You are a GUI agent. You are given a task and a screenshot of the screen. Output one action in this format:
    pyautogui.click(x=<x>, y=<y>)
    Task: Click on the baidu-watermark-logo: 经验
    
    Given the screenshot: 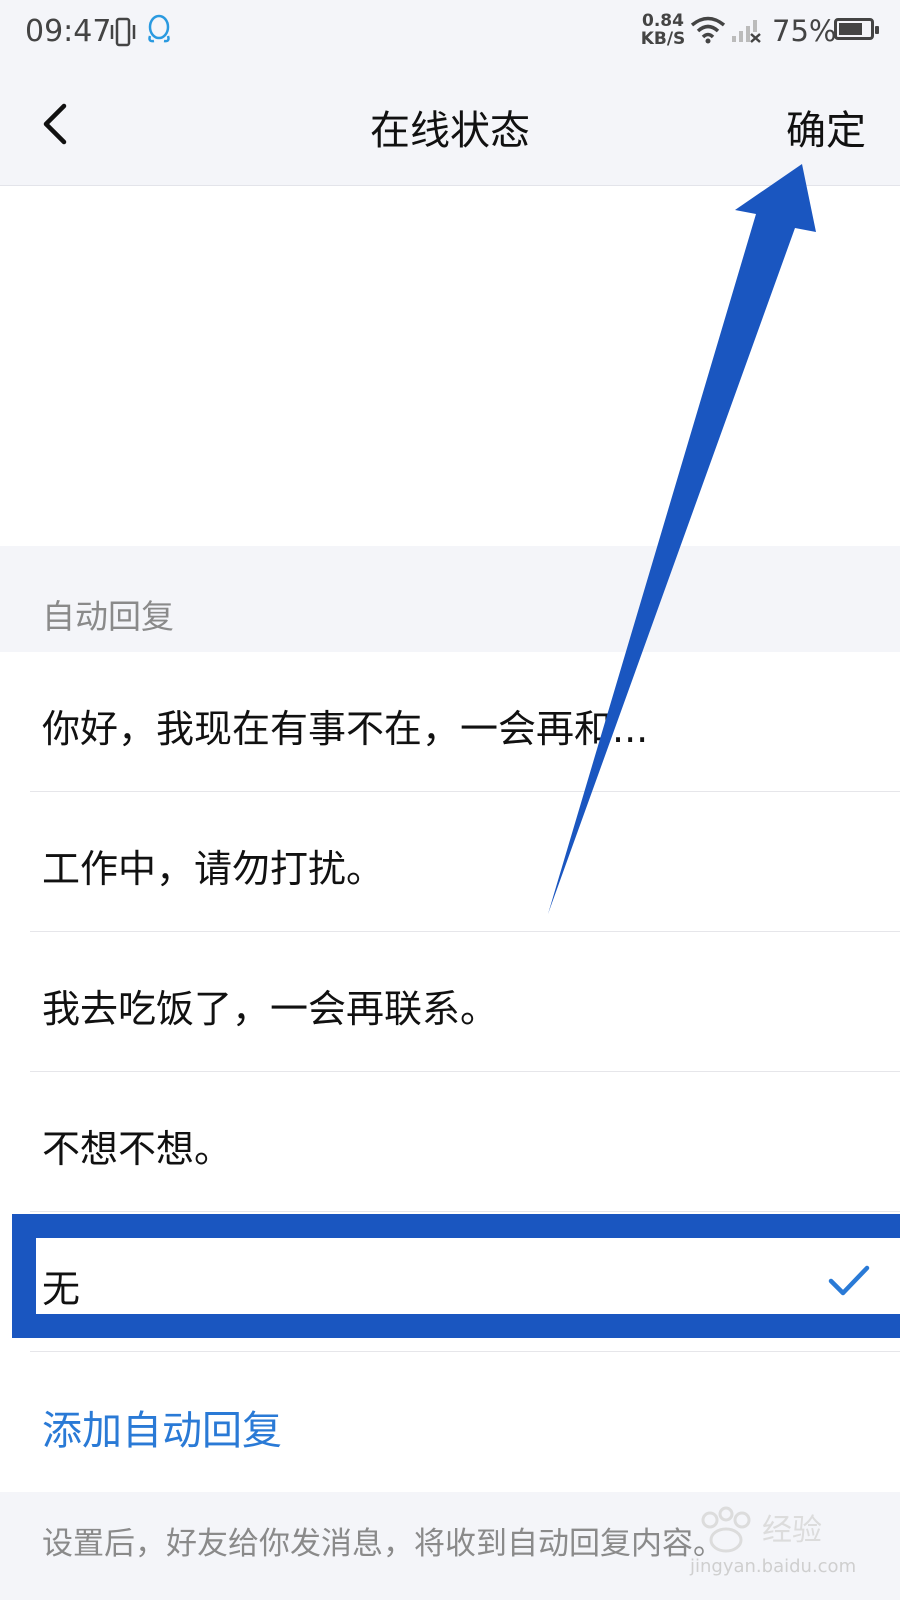 What is the action you would take?
    pyautogui.click(x=765, y=1530)
    